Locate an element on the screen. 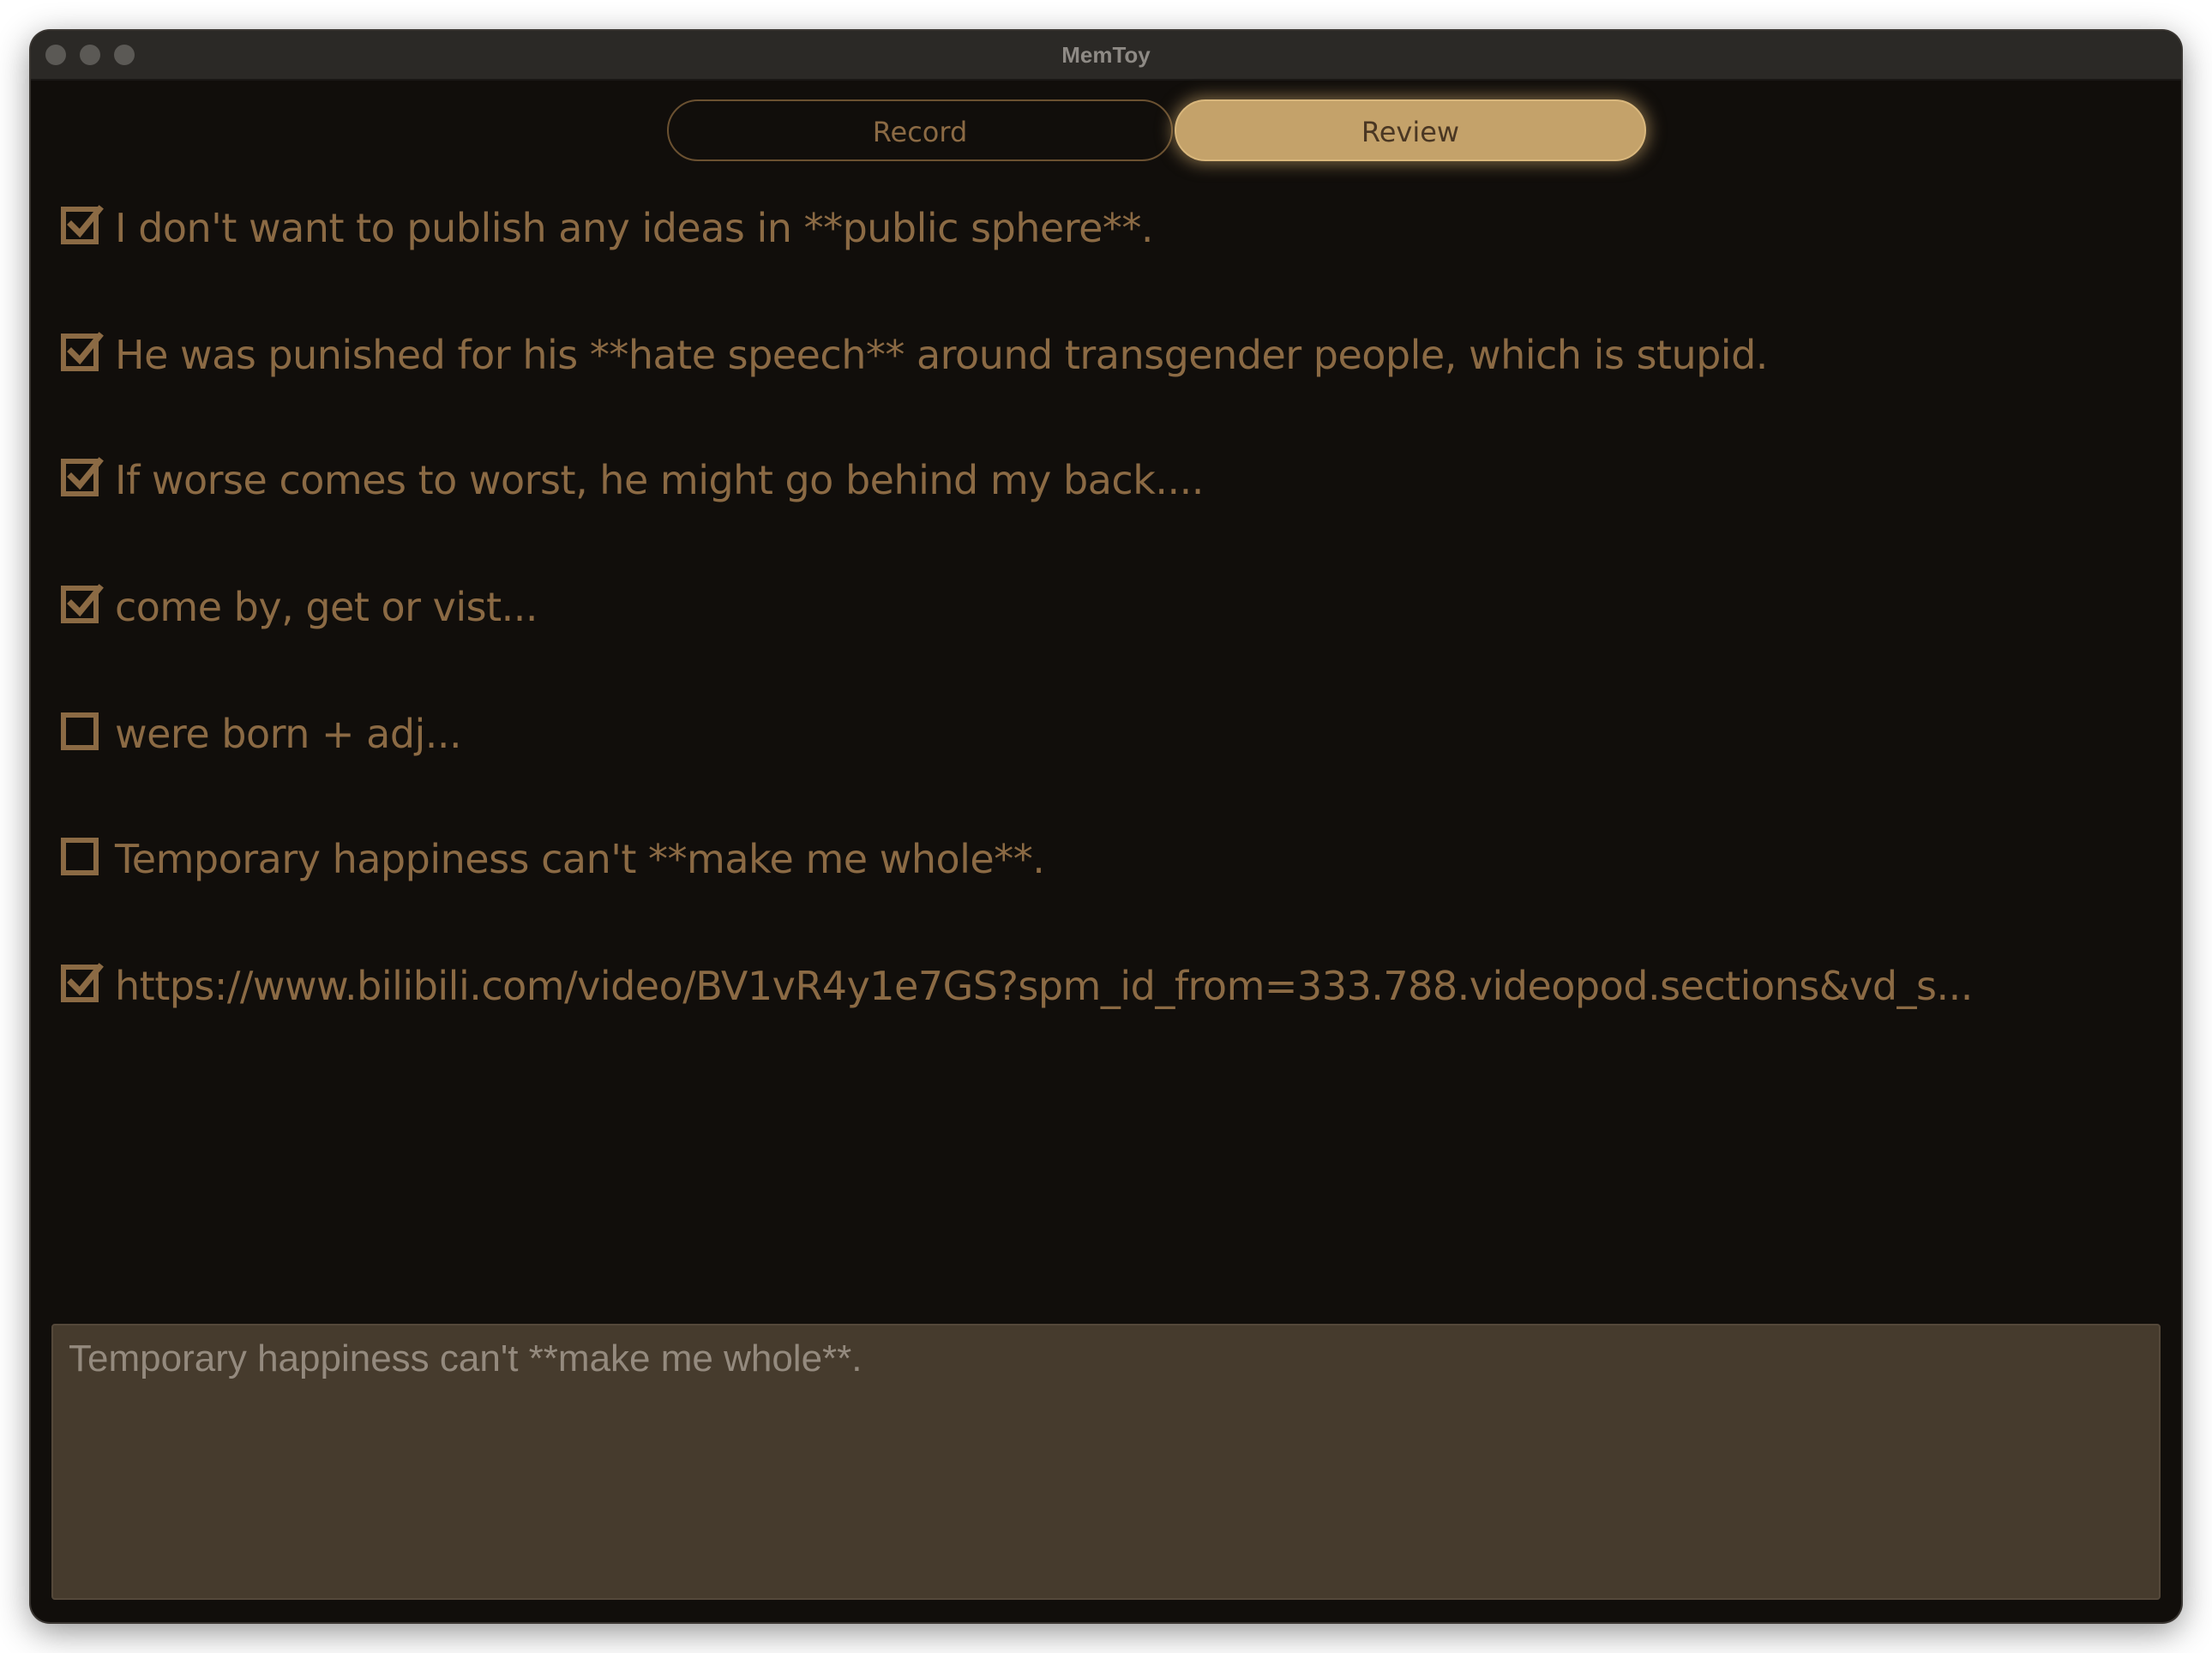 Image resolution: width=2212 pixels, height=1653 pixels. title-bar: MemToy is located at coordinates (1106, 56).